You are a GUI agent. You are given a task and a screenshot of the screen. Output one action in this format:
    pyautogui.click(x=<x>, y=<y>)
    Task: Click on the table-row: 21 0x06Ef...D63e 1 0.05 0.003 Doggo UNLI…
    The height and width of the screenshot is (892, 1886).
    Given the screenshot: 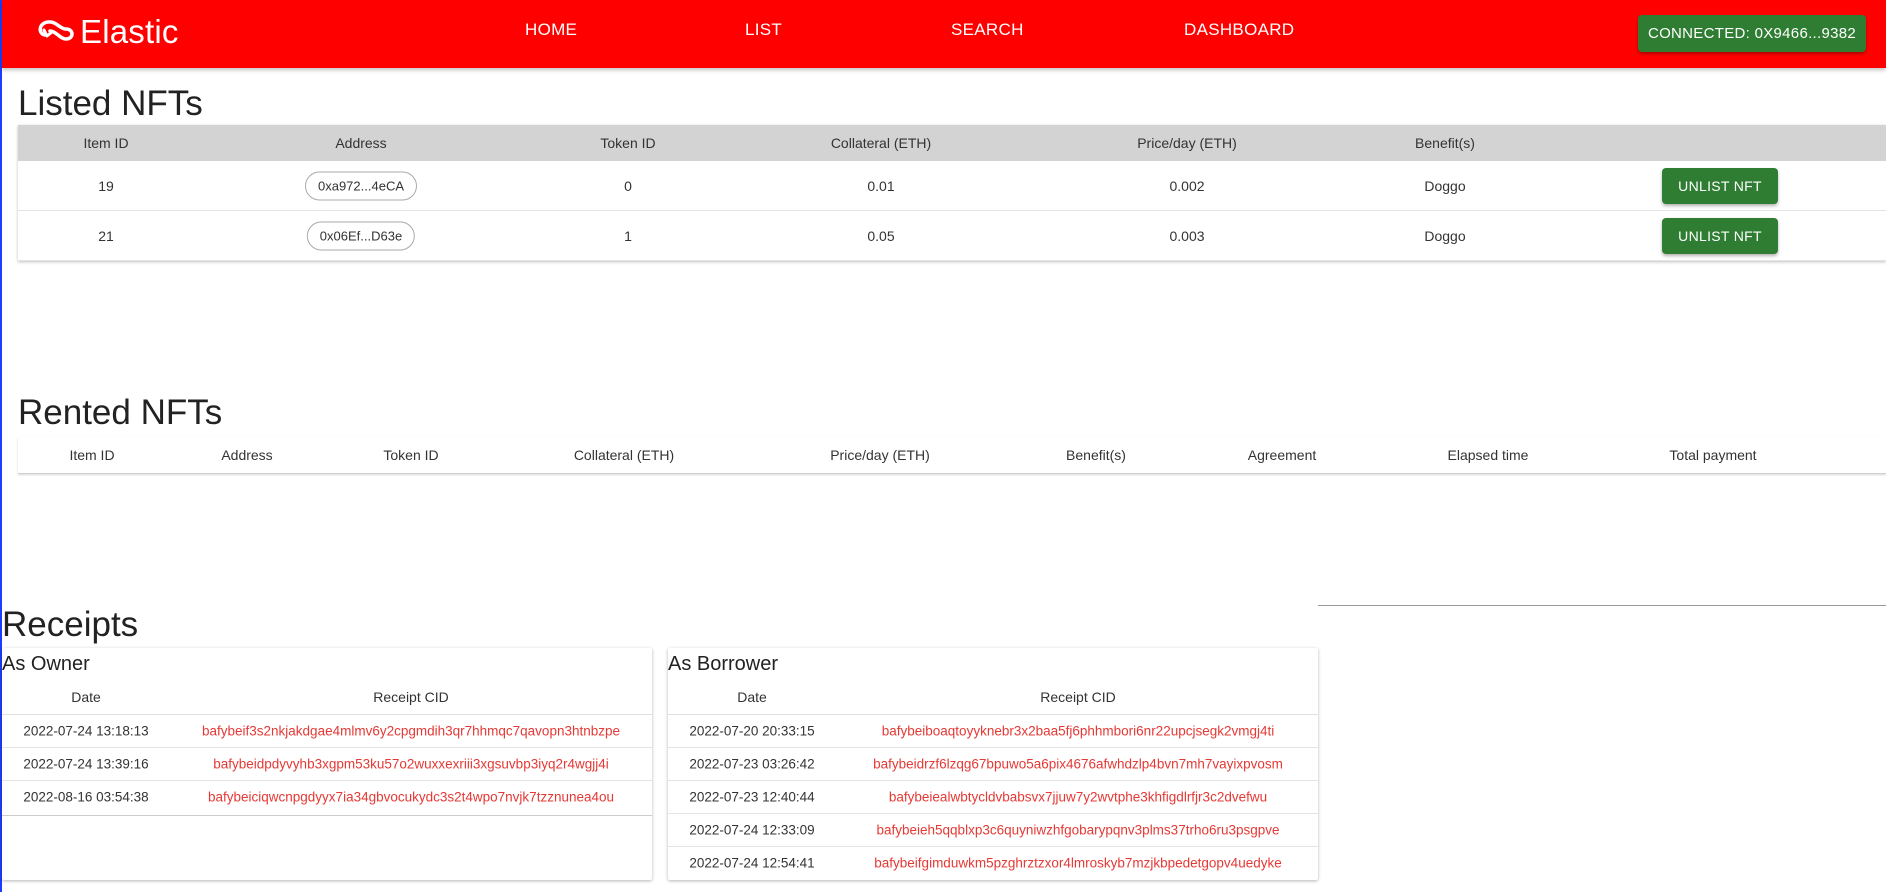 What is the action you would take?
    pyautogui.click(x=952, y=236)
    